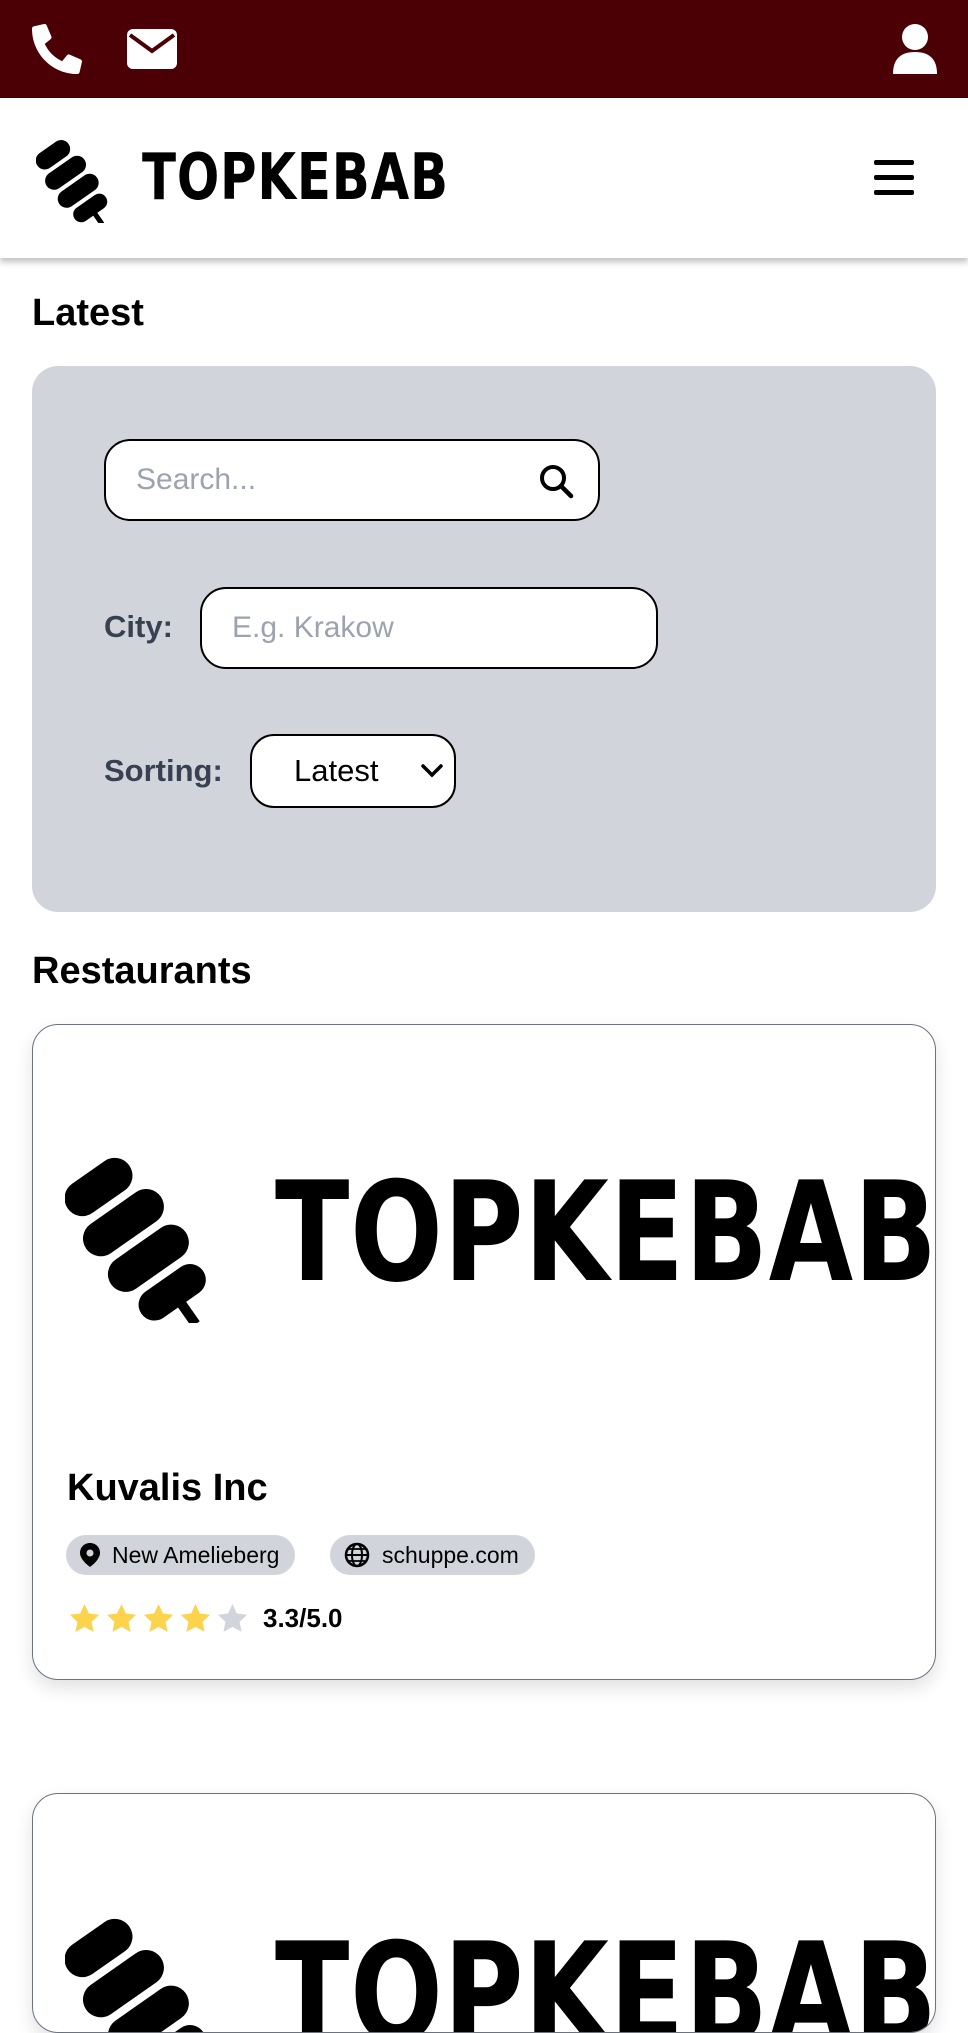 This screenshot has height=2033, width=968. I want to click on main-navbar: TOPKEBAB, so click(484, 178).